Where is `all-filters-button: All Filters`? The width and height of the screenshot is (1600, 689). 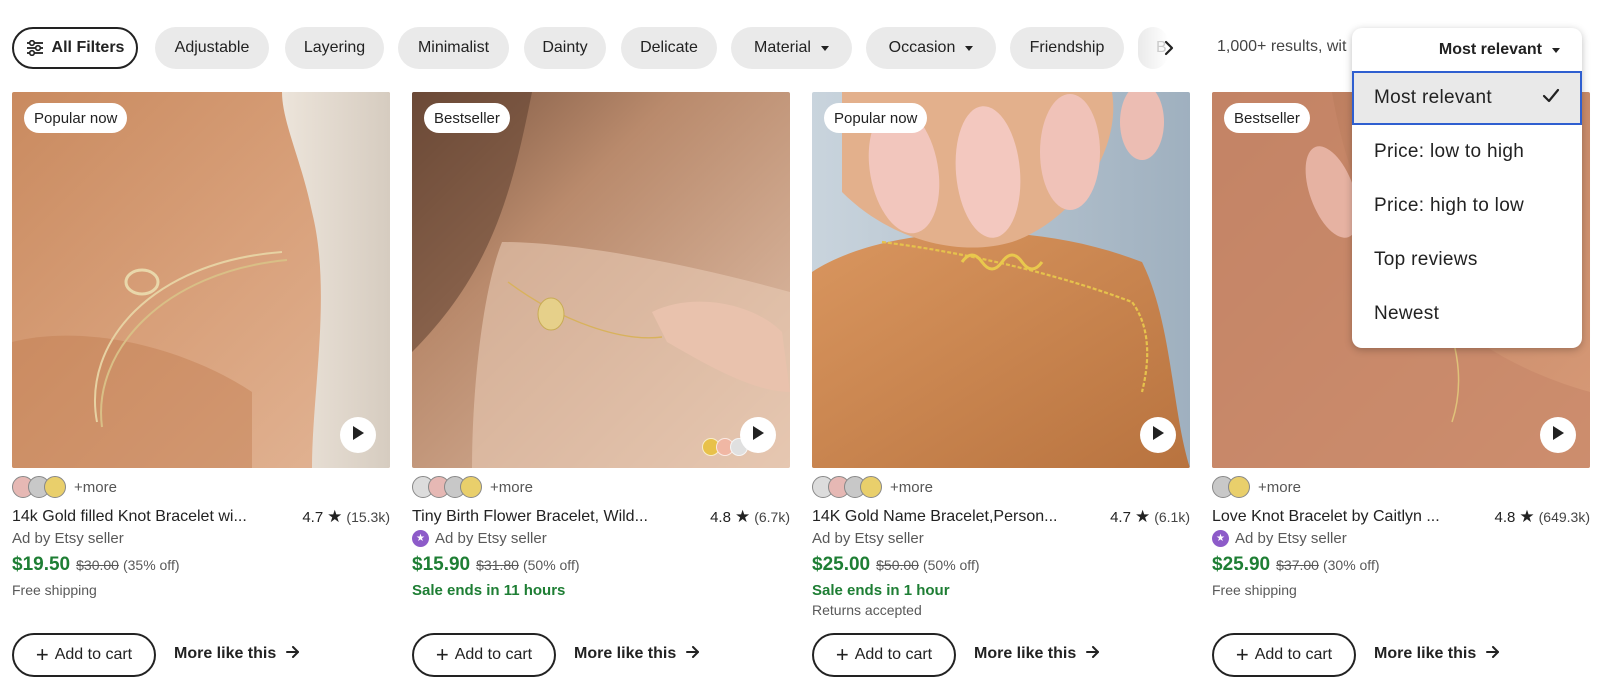 all-filters-button: All Filters is located at coordinates (75, 48).